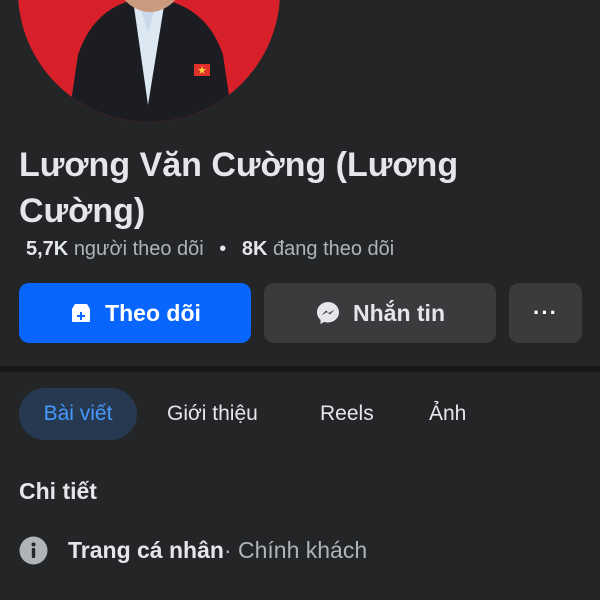 This screenshot has height=600, width=600. Describe the element at coordinates (210, 249) in the screenshot. I see `follow-stats: 5,7K người theo dõi • 8K đang theo dõi` at that location.